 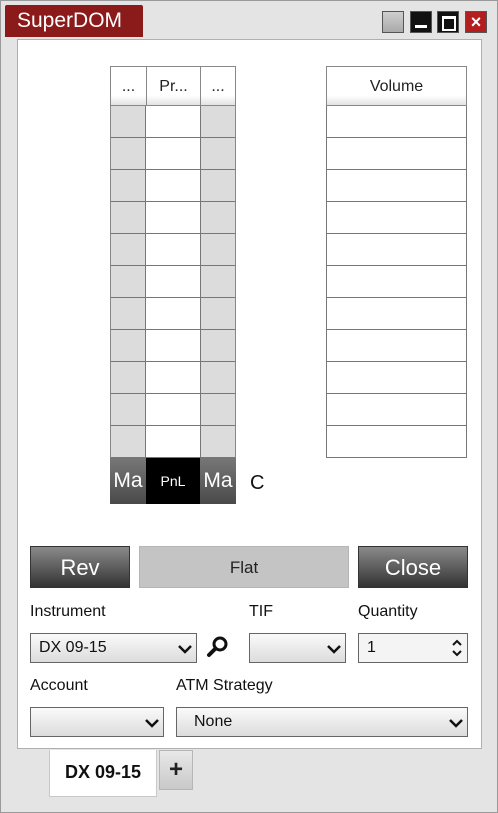 I want to click on c-label: C, so click(x=257, y=483).